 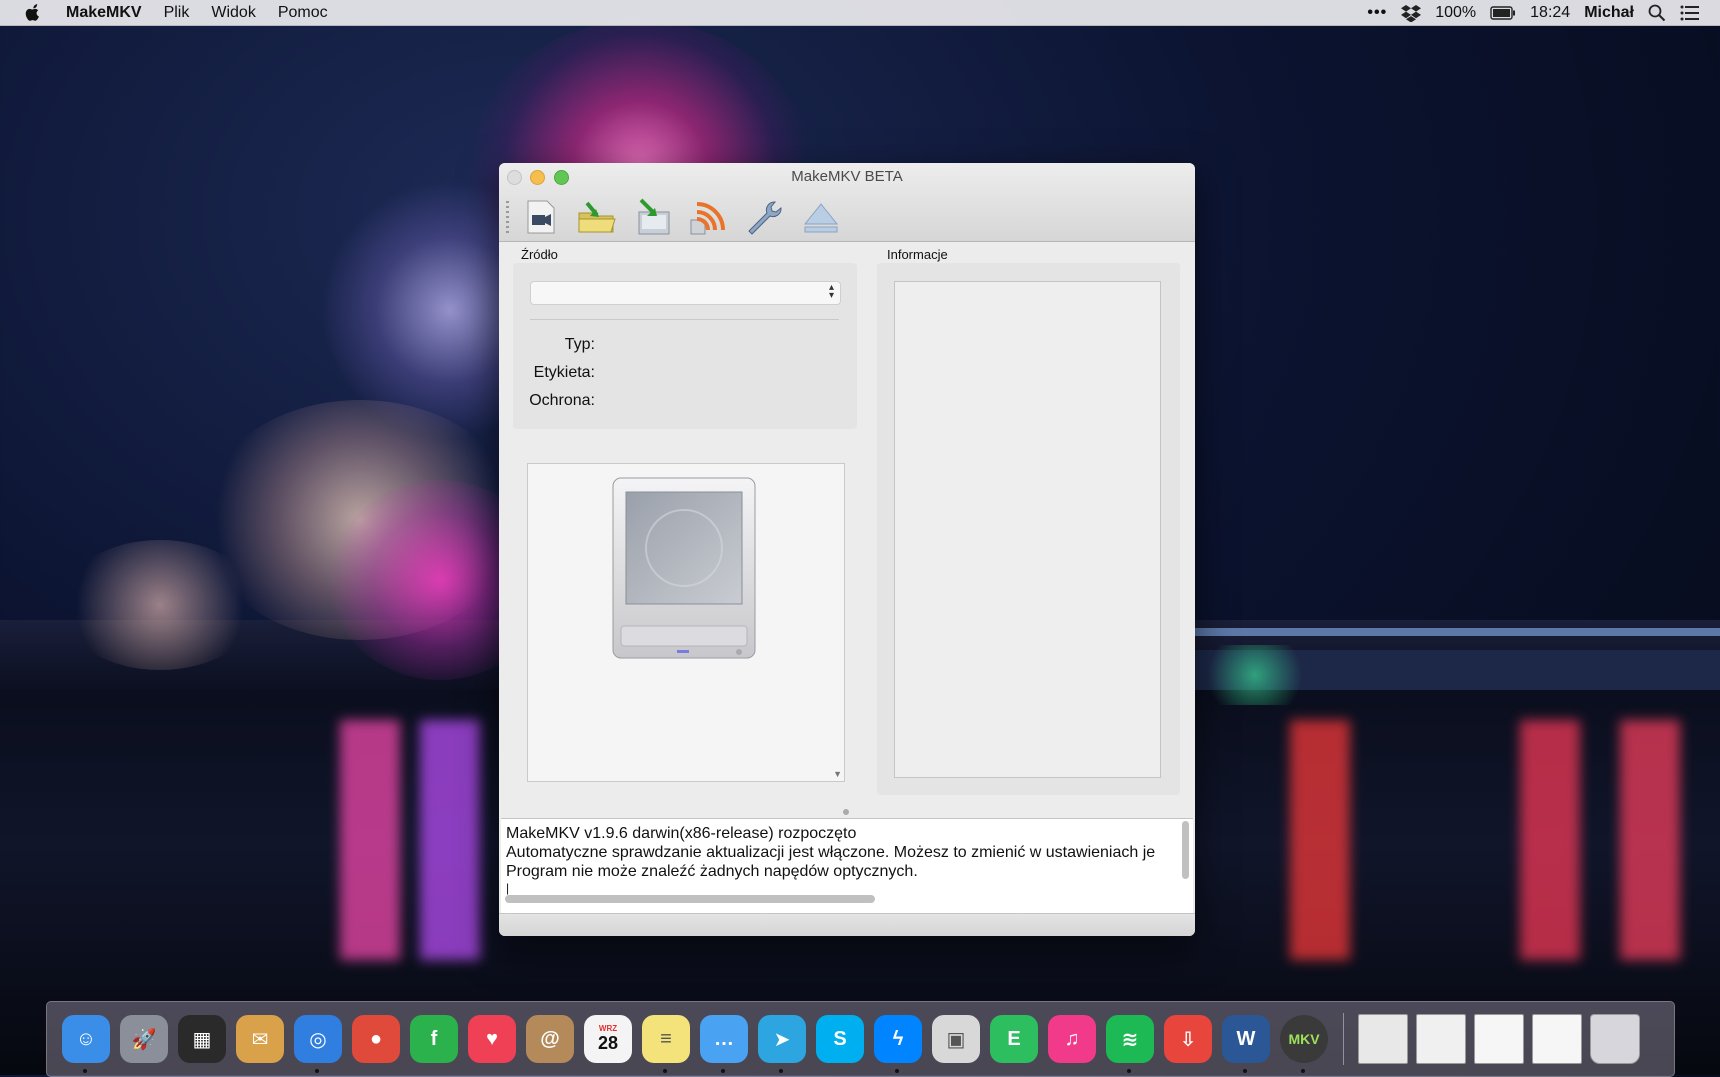 What do you see at coordinates (1304, 1042) in the screenshot?
I see `dock-makemkv: MKV` at bounding box center [1304, 1042].